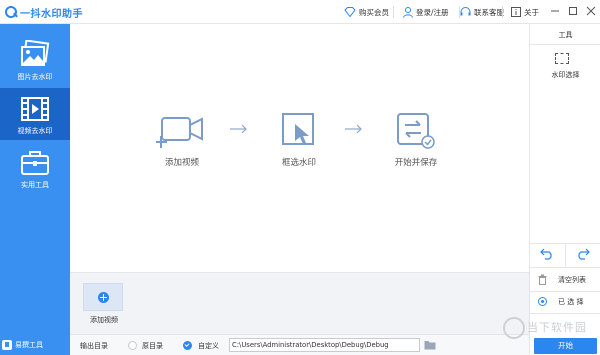 Image resolution: width=600 pixels, height=355 pixels. Describe the element at coordinates (208, 346) in the screenshot. I see `custom-dir-label: 自定义` at that location.